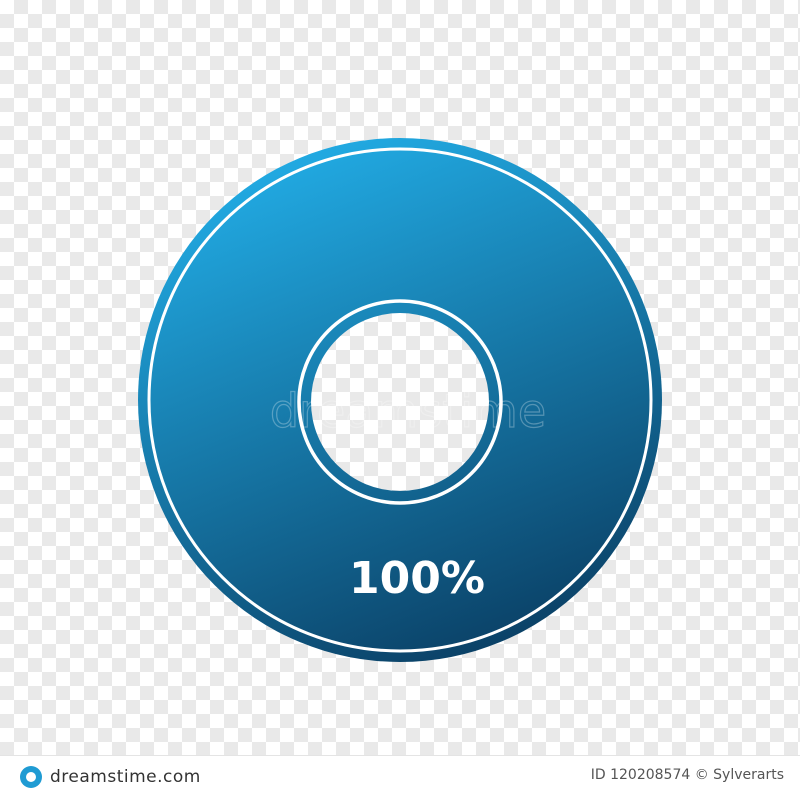 This screenshot has height=800, width=800. I want to click on watermark-overlay: dreamstime, so click(408, 411).